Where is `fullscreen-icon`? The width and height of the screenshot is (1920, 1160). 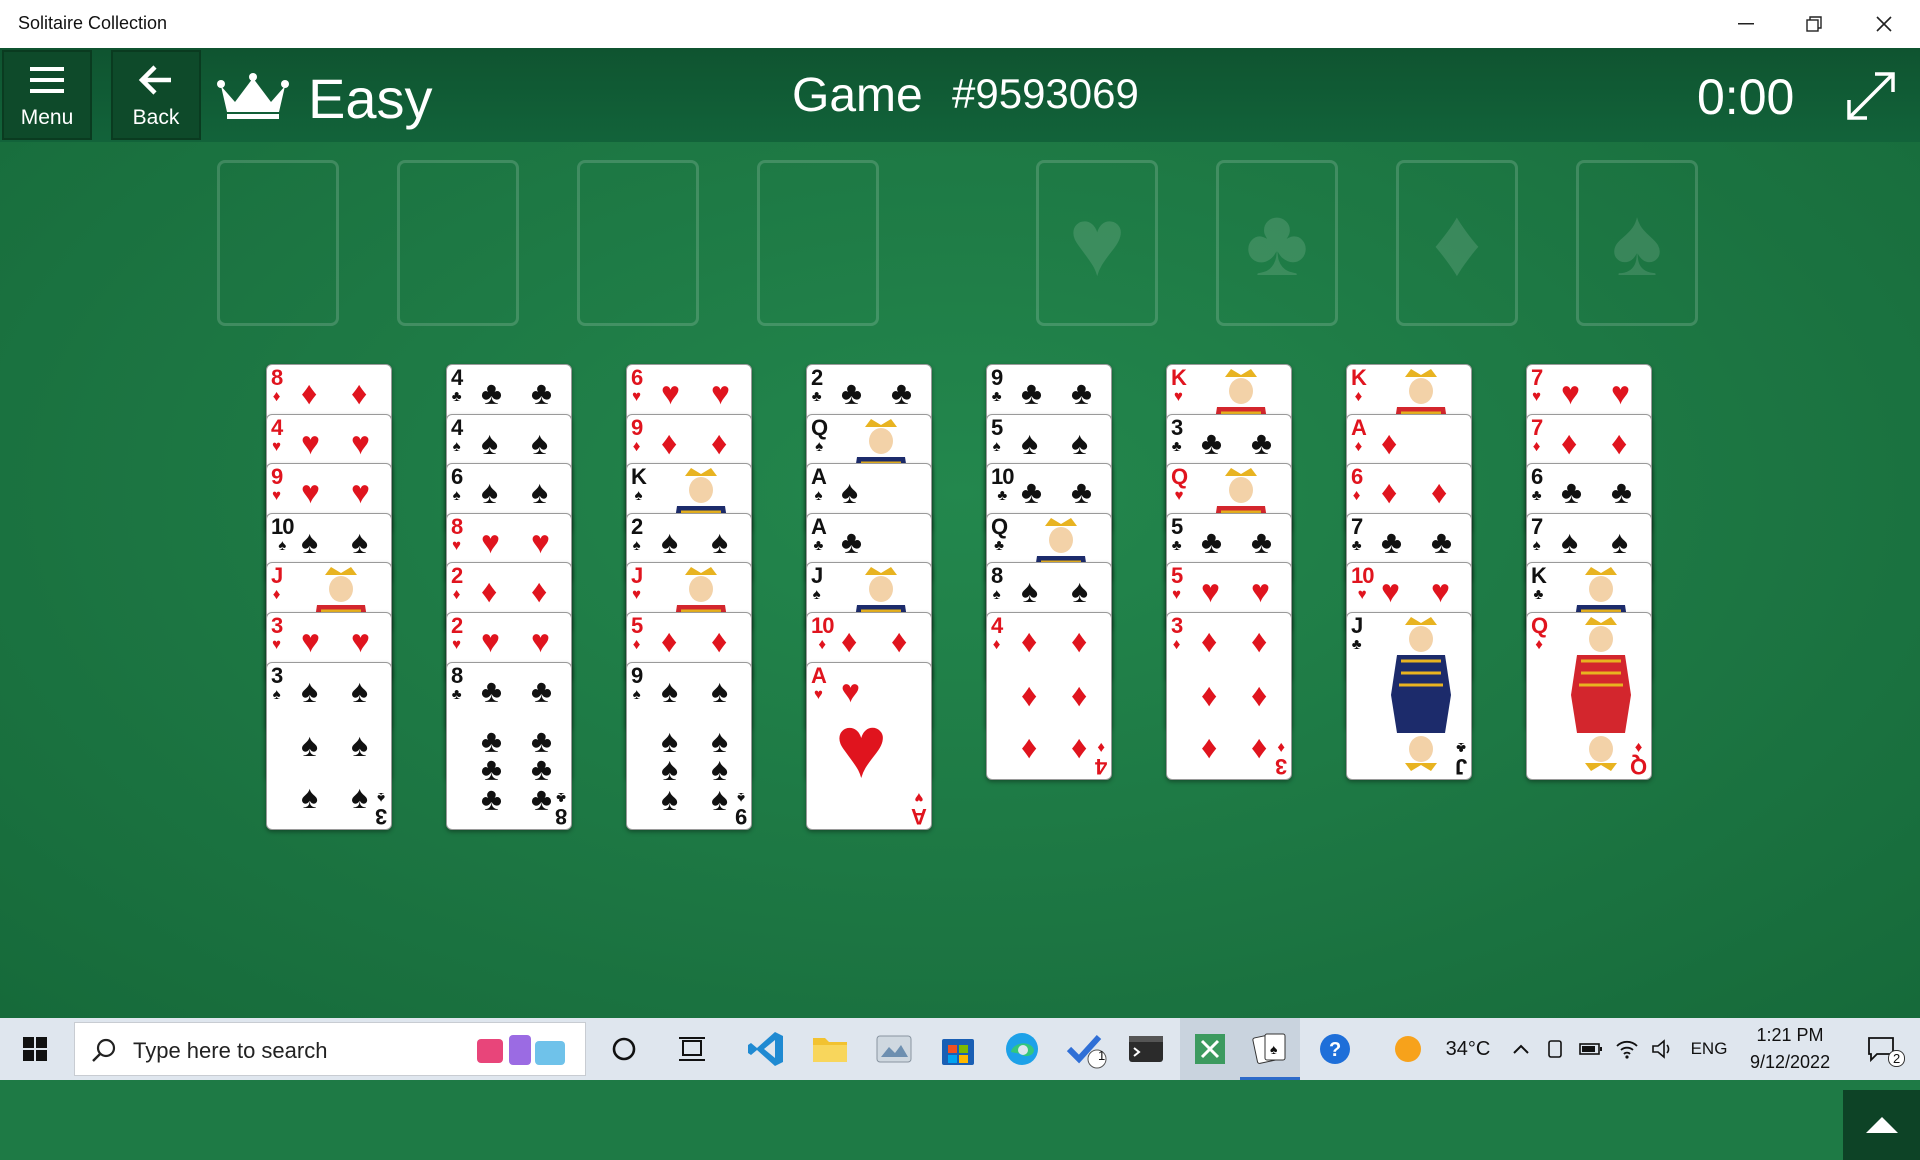
fullscreen-icon is located at coordinates (1871, 96).